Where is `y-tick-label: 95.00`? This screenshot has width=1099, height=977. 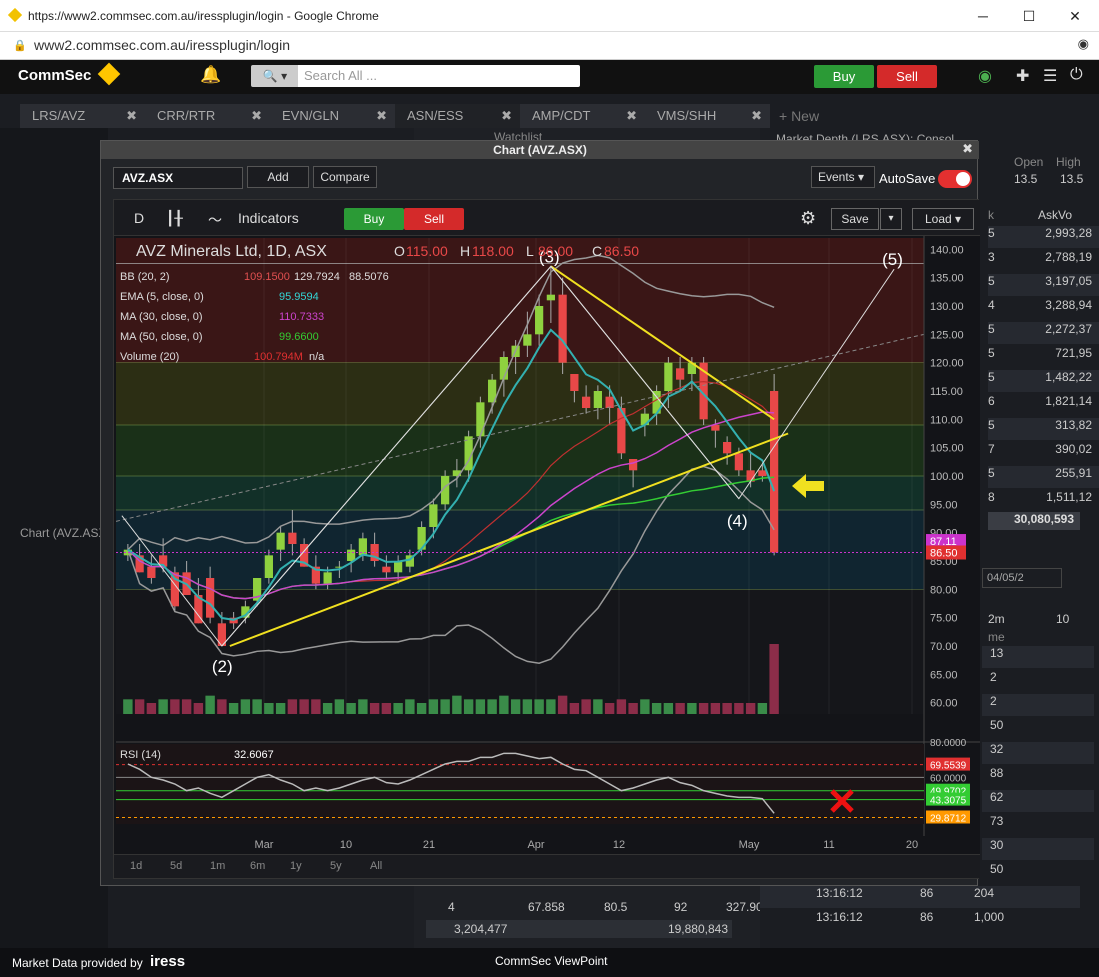
y-tick-label: 95.00 is located at coordinates (944, 505).